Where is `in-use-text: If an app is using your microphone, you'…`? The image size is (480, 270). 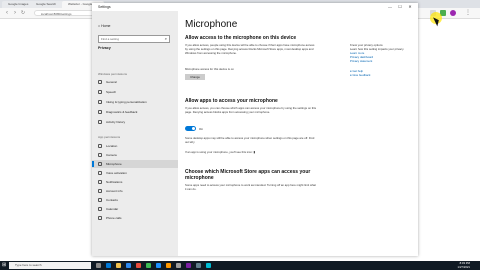
in-use-text: If an app is using your microphone, you'… is located at coordinates (220, 152).